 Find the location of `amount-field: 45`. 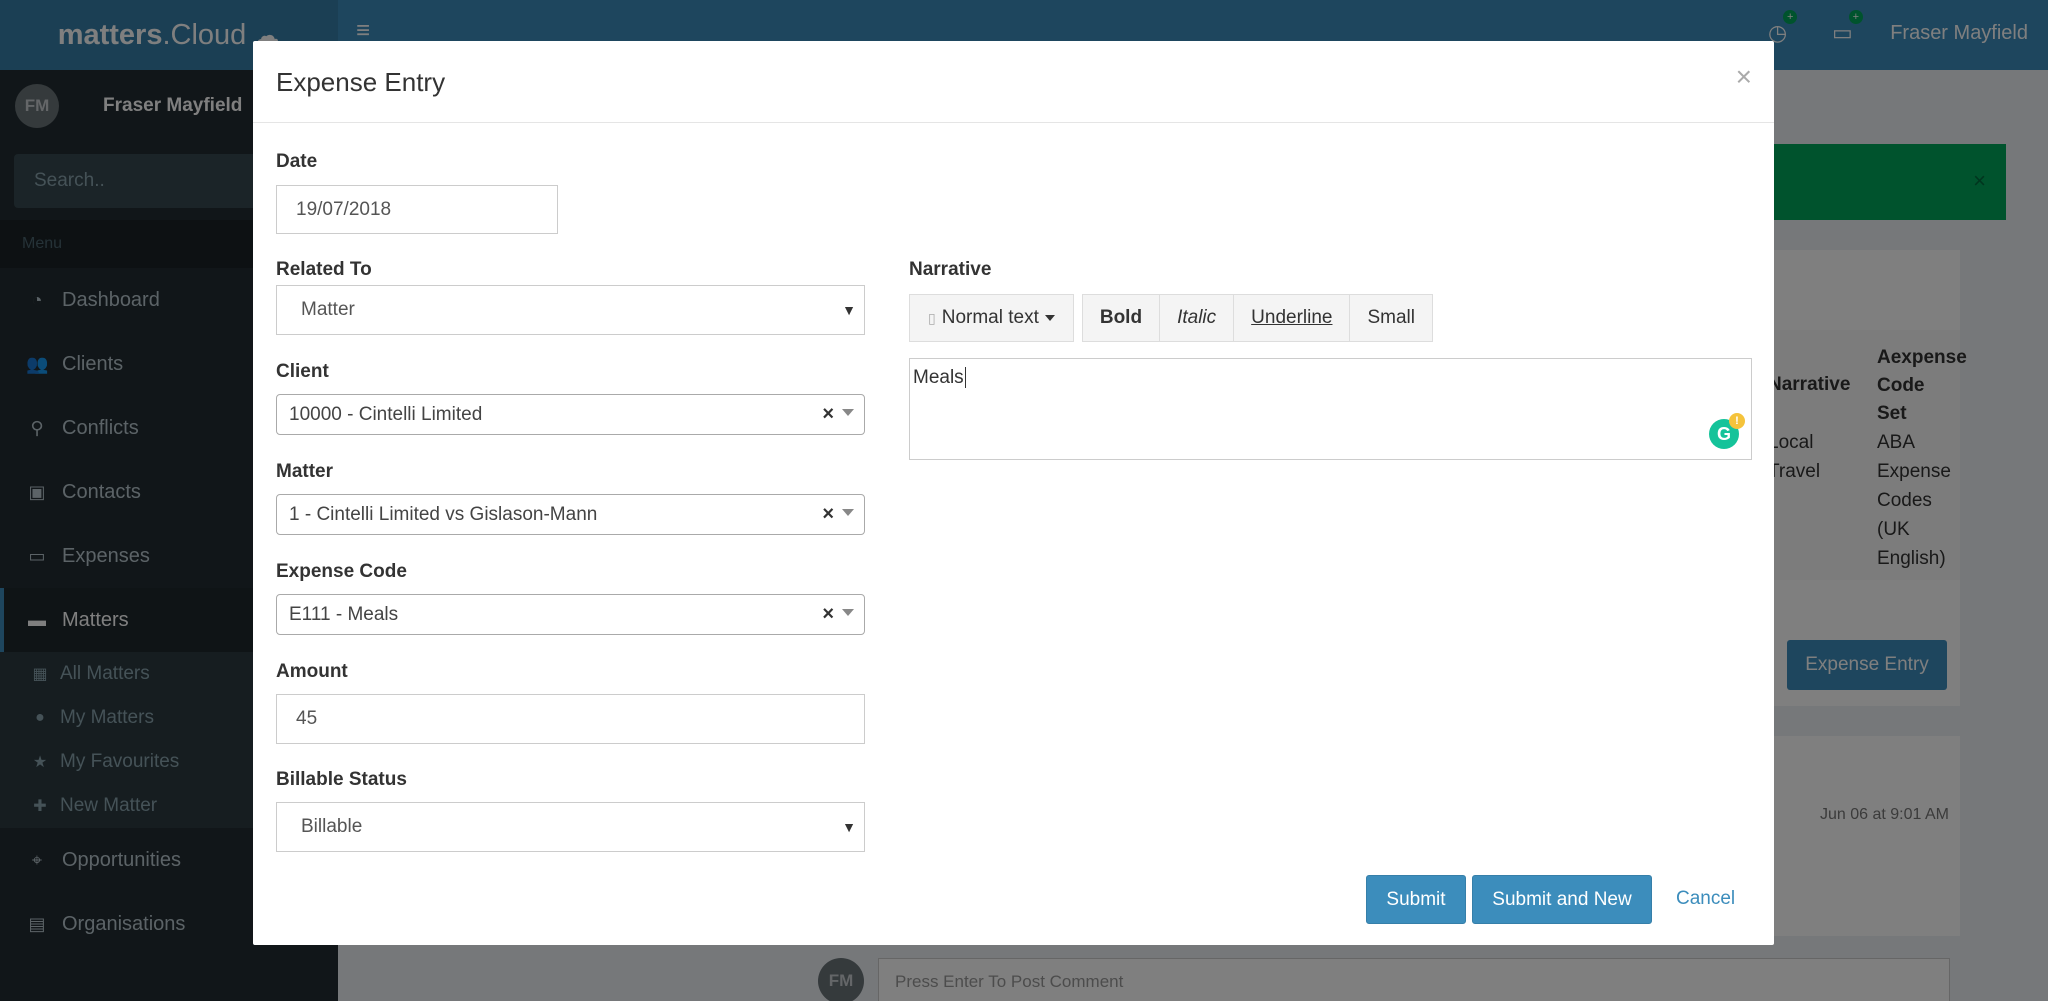

amount-field: 45 is located at coordinates (570, 719).